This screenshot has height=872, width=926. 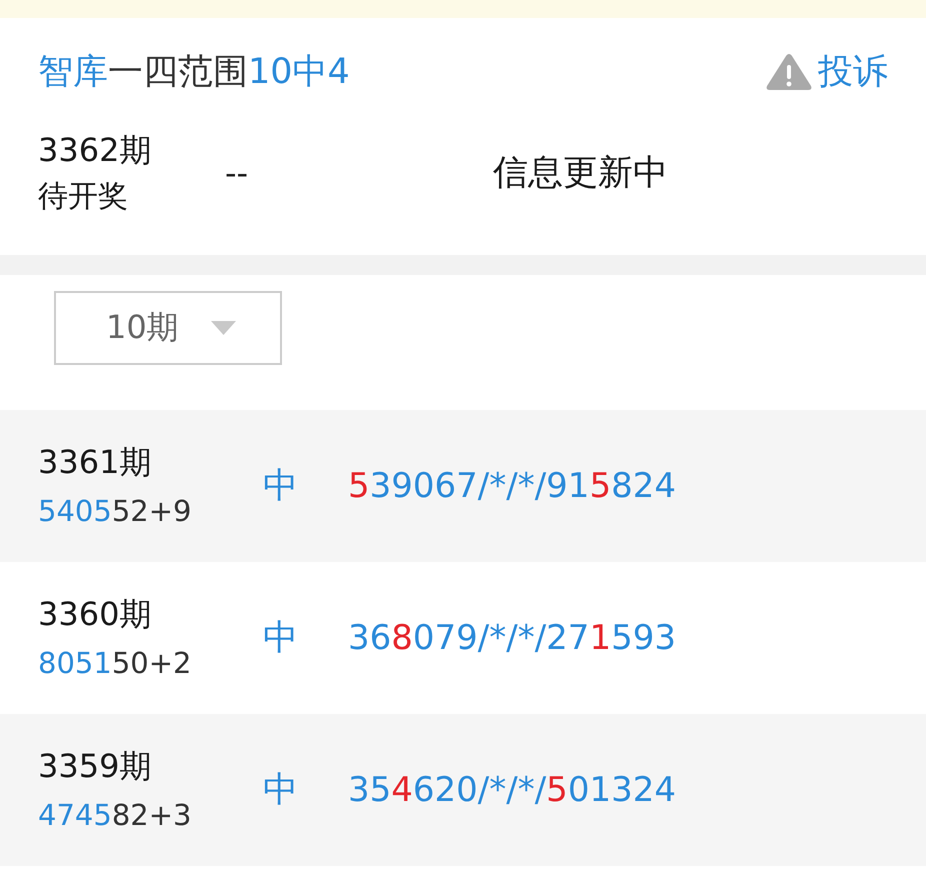 What do you see at coordinates (194, 72) in the screenshot?
I see `page-title: 智库一四范围10中4` at bounding box center [194, 72].